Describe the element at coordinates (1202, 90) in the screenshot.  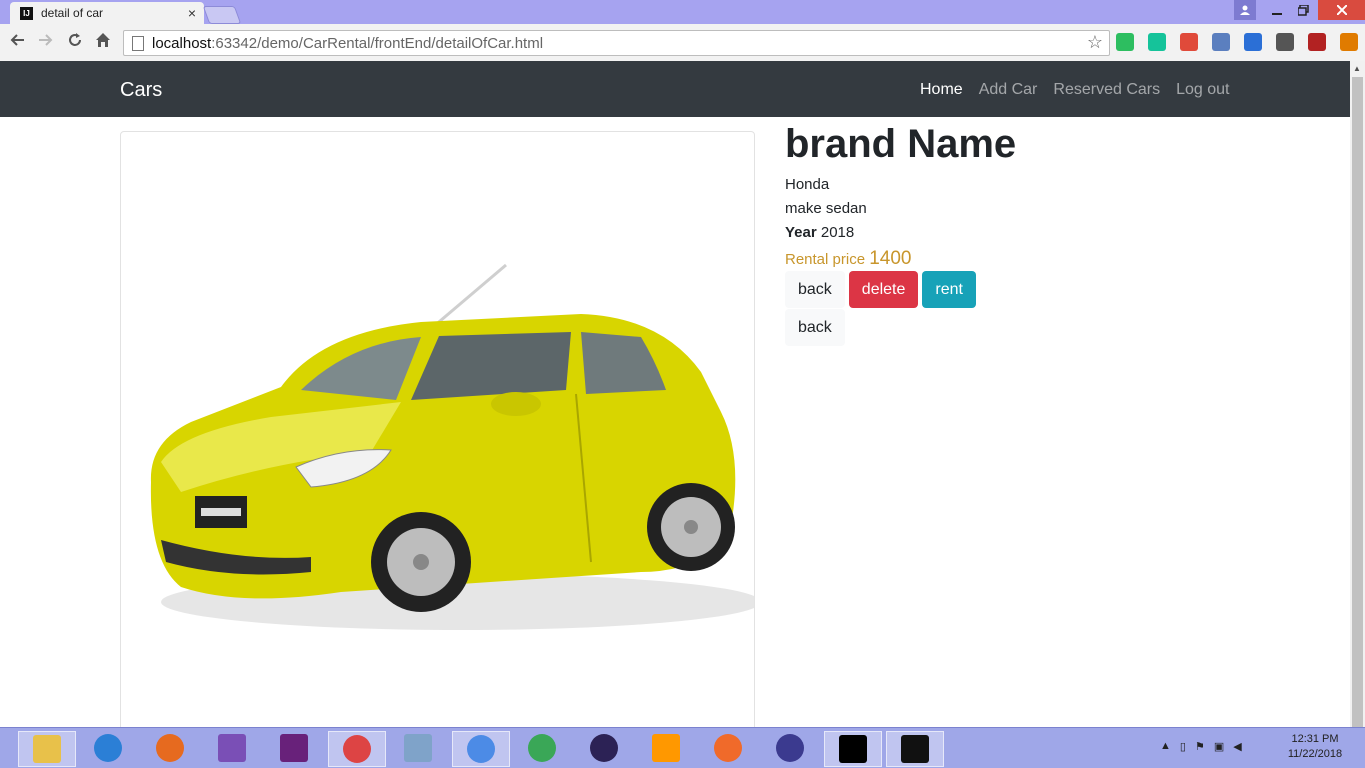
I see `nav-link-log-out: Log out` at that location.